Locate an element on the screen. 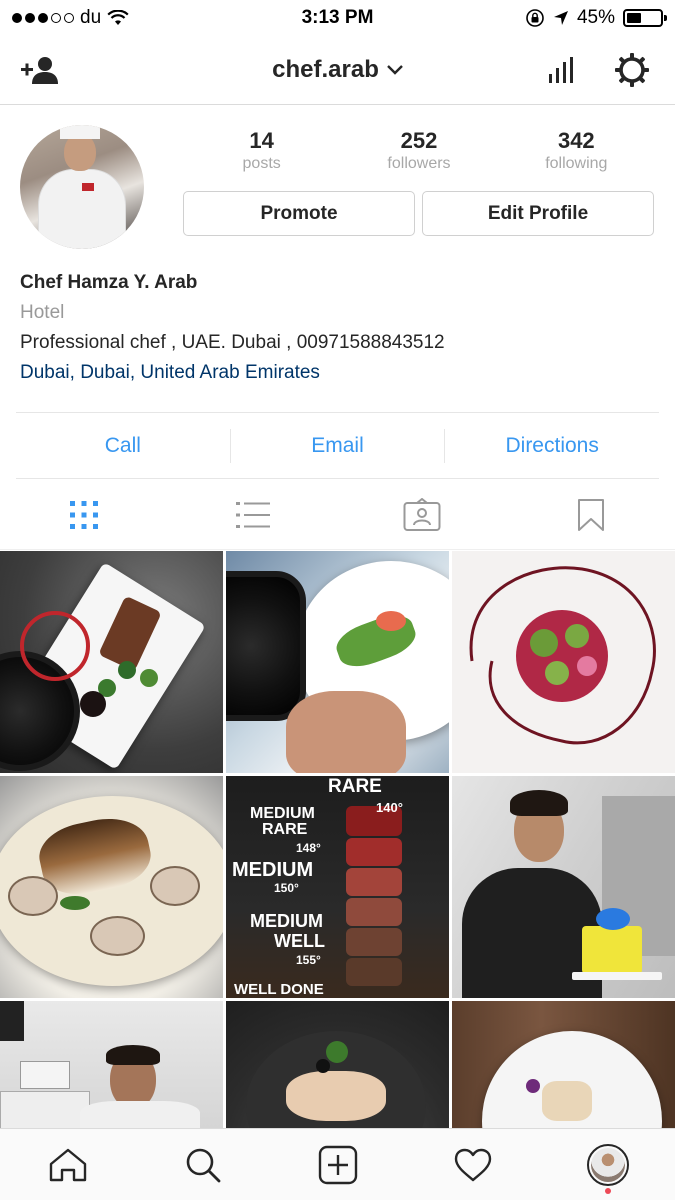  profile-nav-bar: chef.arab is located at coordinates (337, 70).